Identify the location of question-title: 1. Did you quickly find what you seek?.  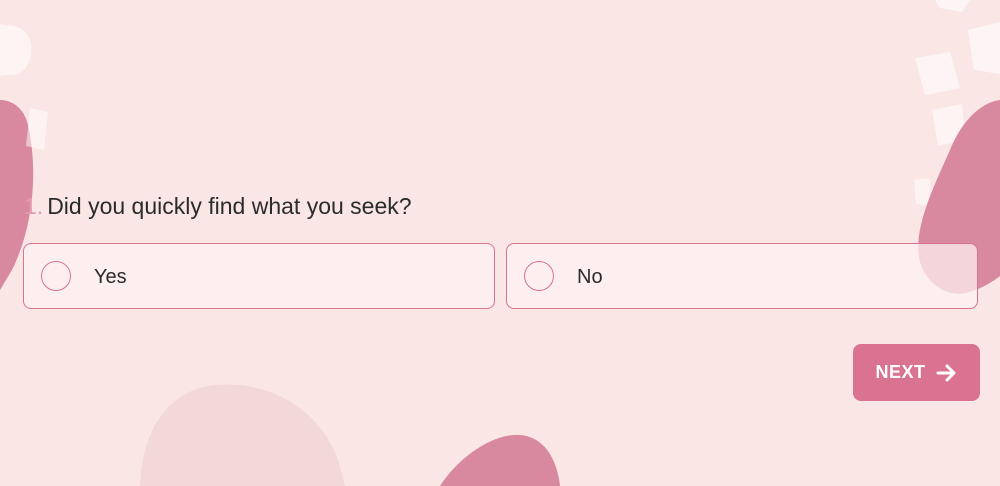
(218, 206).